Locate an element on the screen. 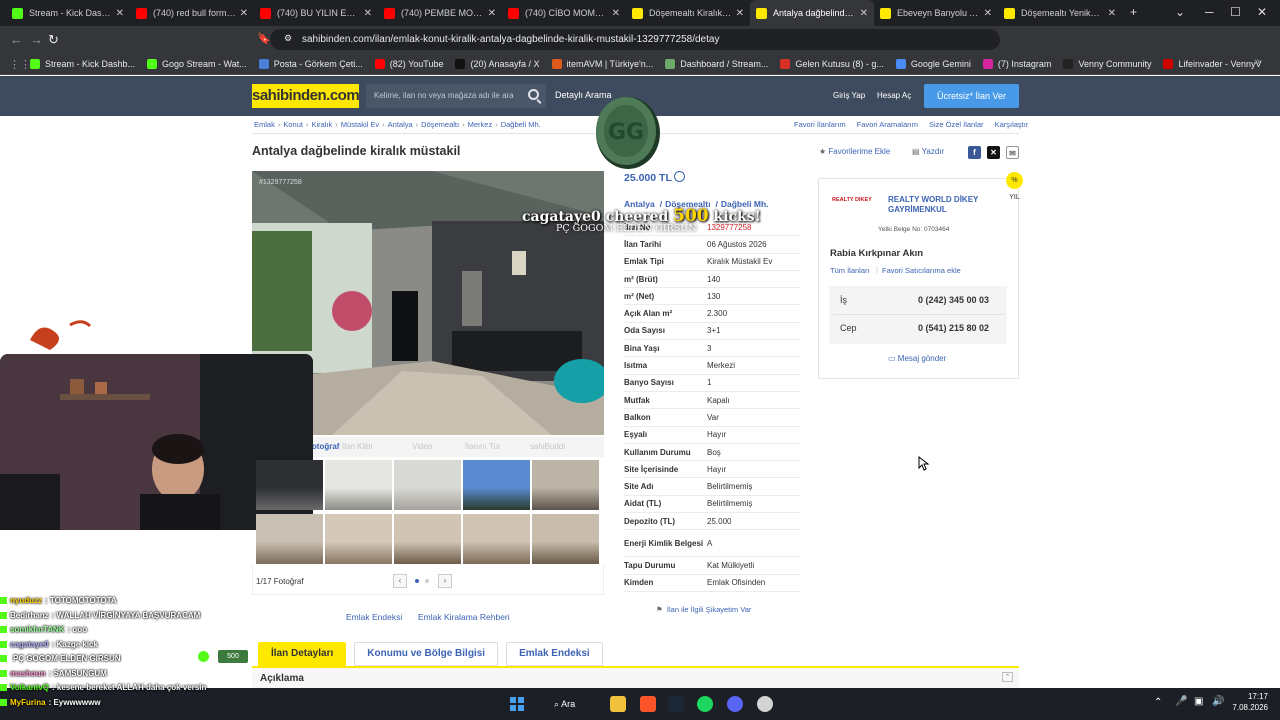  photo-media-tab: sahiBuddi is located at coordinates (547, 446).